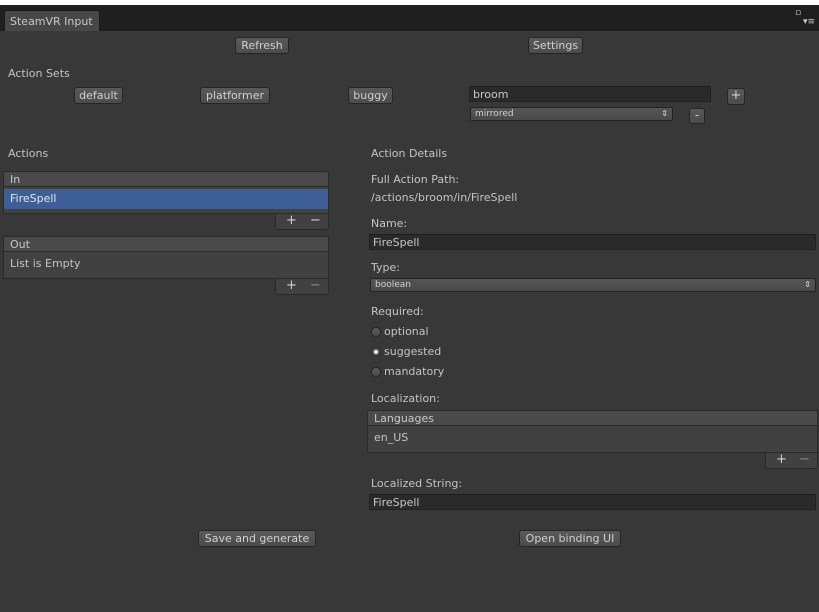  I want to click on list-item: FireSpell, so click(166, 199).